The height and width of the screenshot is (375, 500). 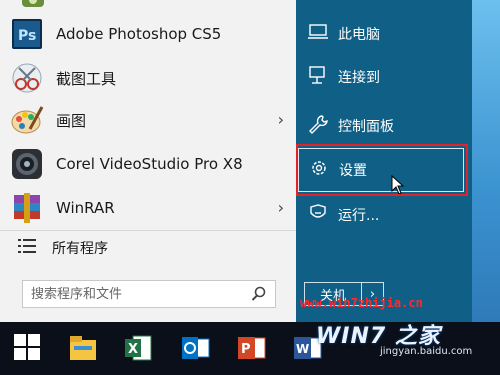 I want to click on search-box, so click(x=149, y=294).